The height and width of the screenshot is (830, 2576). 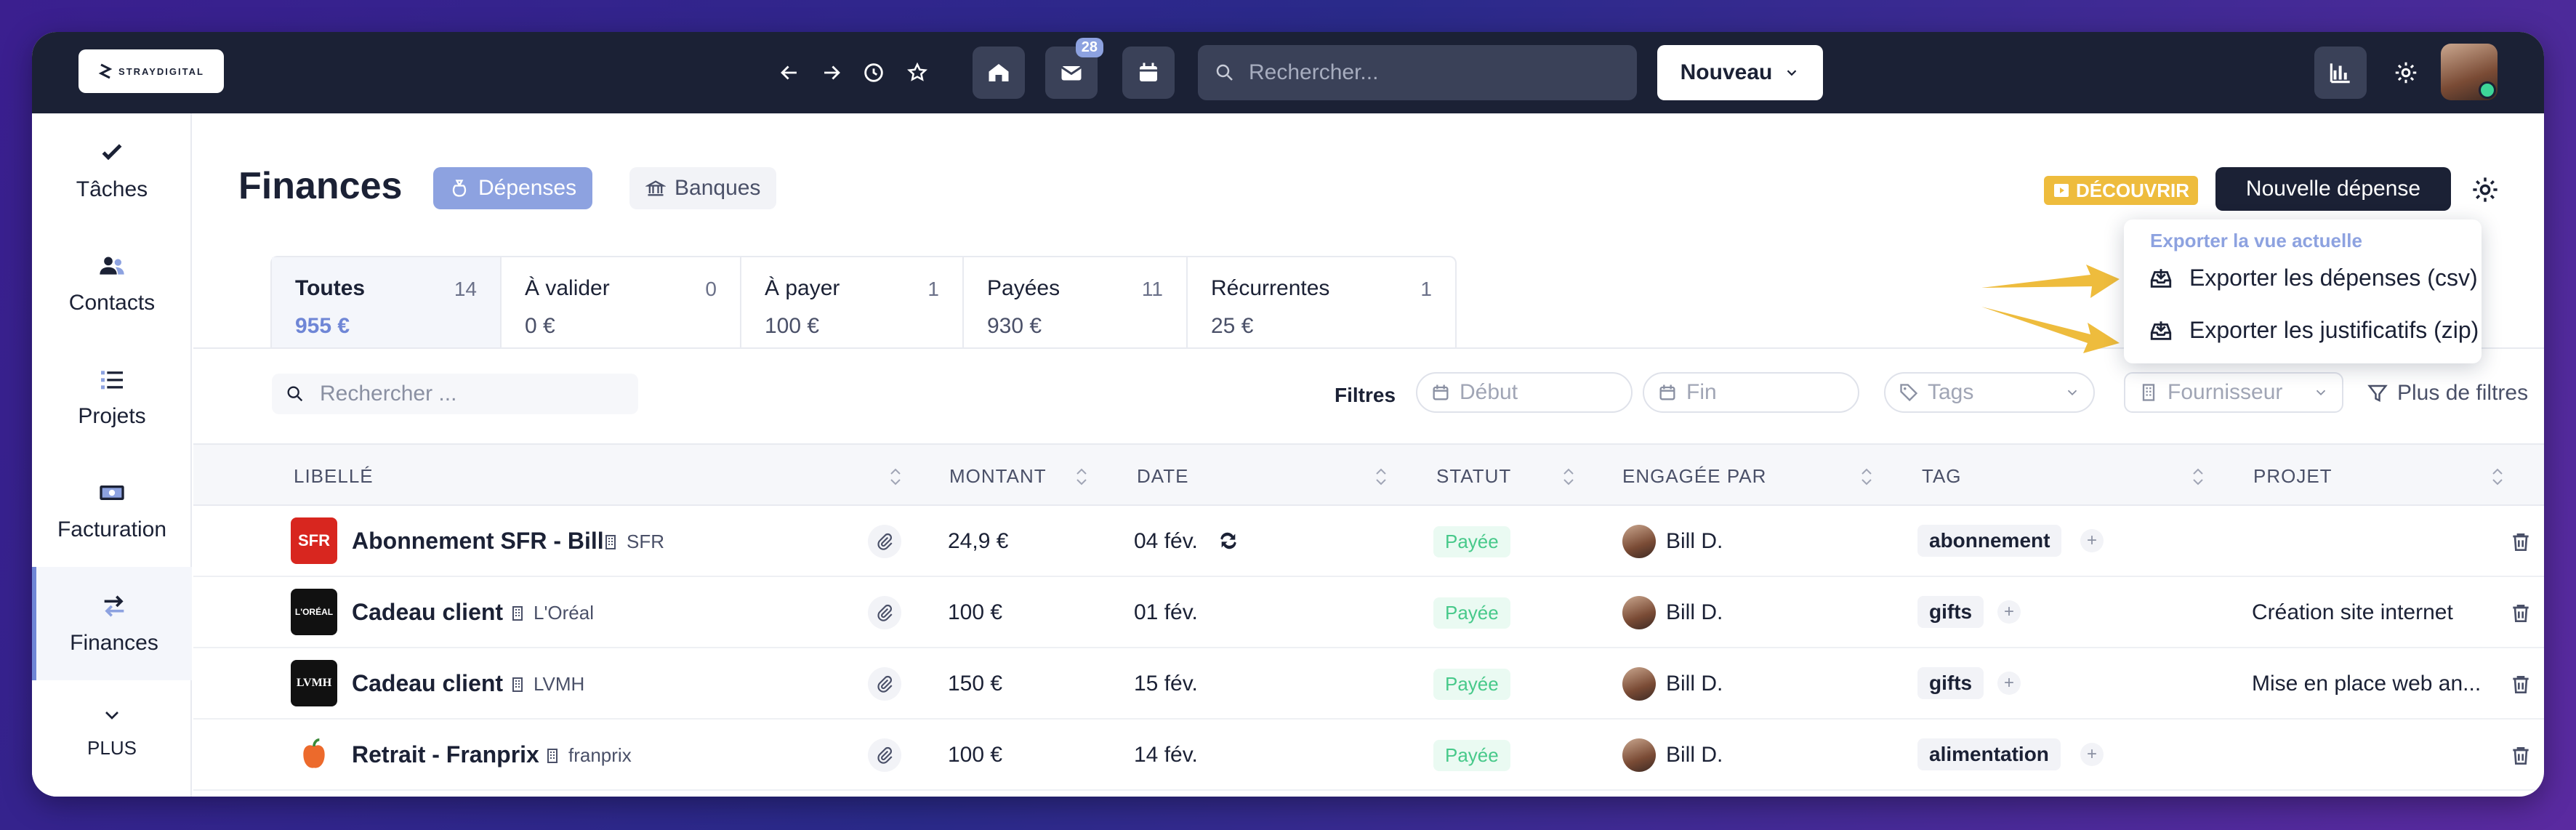 What do you see at coordinates (2161, 278) in the screenshot?
I see `download-tray-icon` at bounding box center [2161, 278].